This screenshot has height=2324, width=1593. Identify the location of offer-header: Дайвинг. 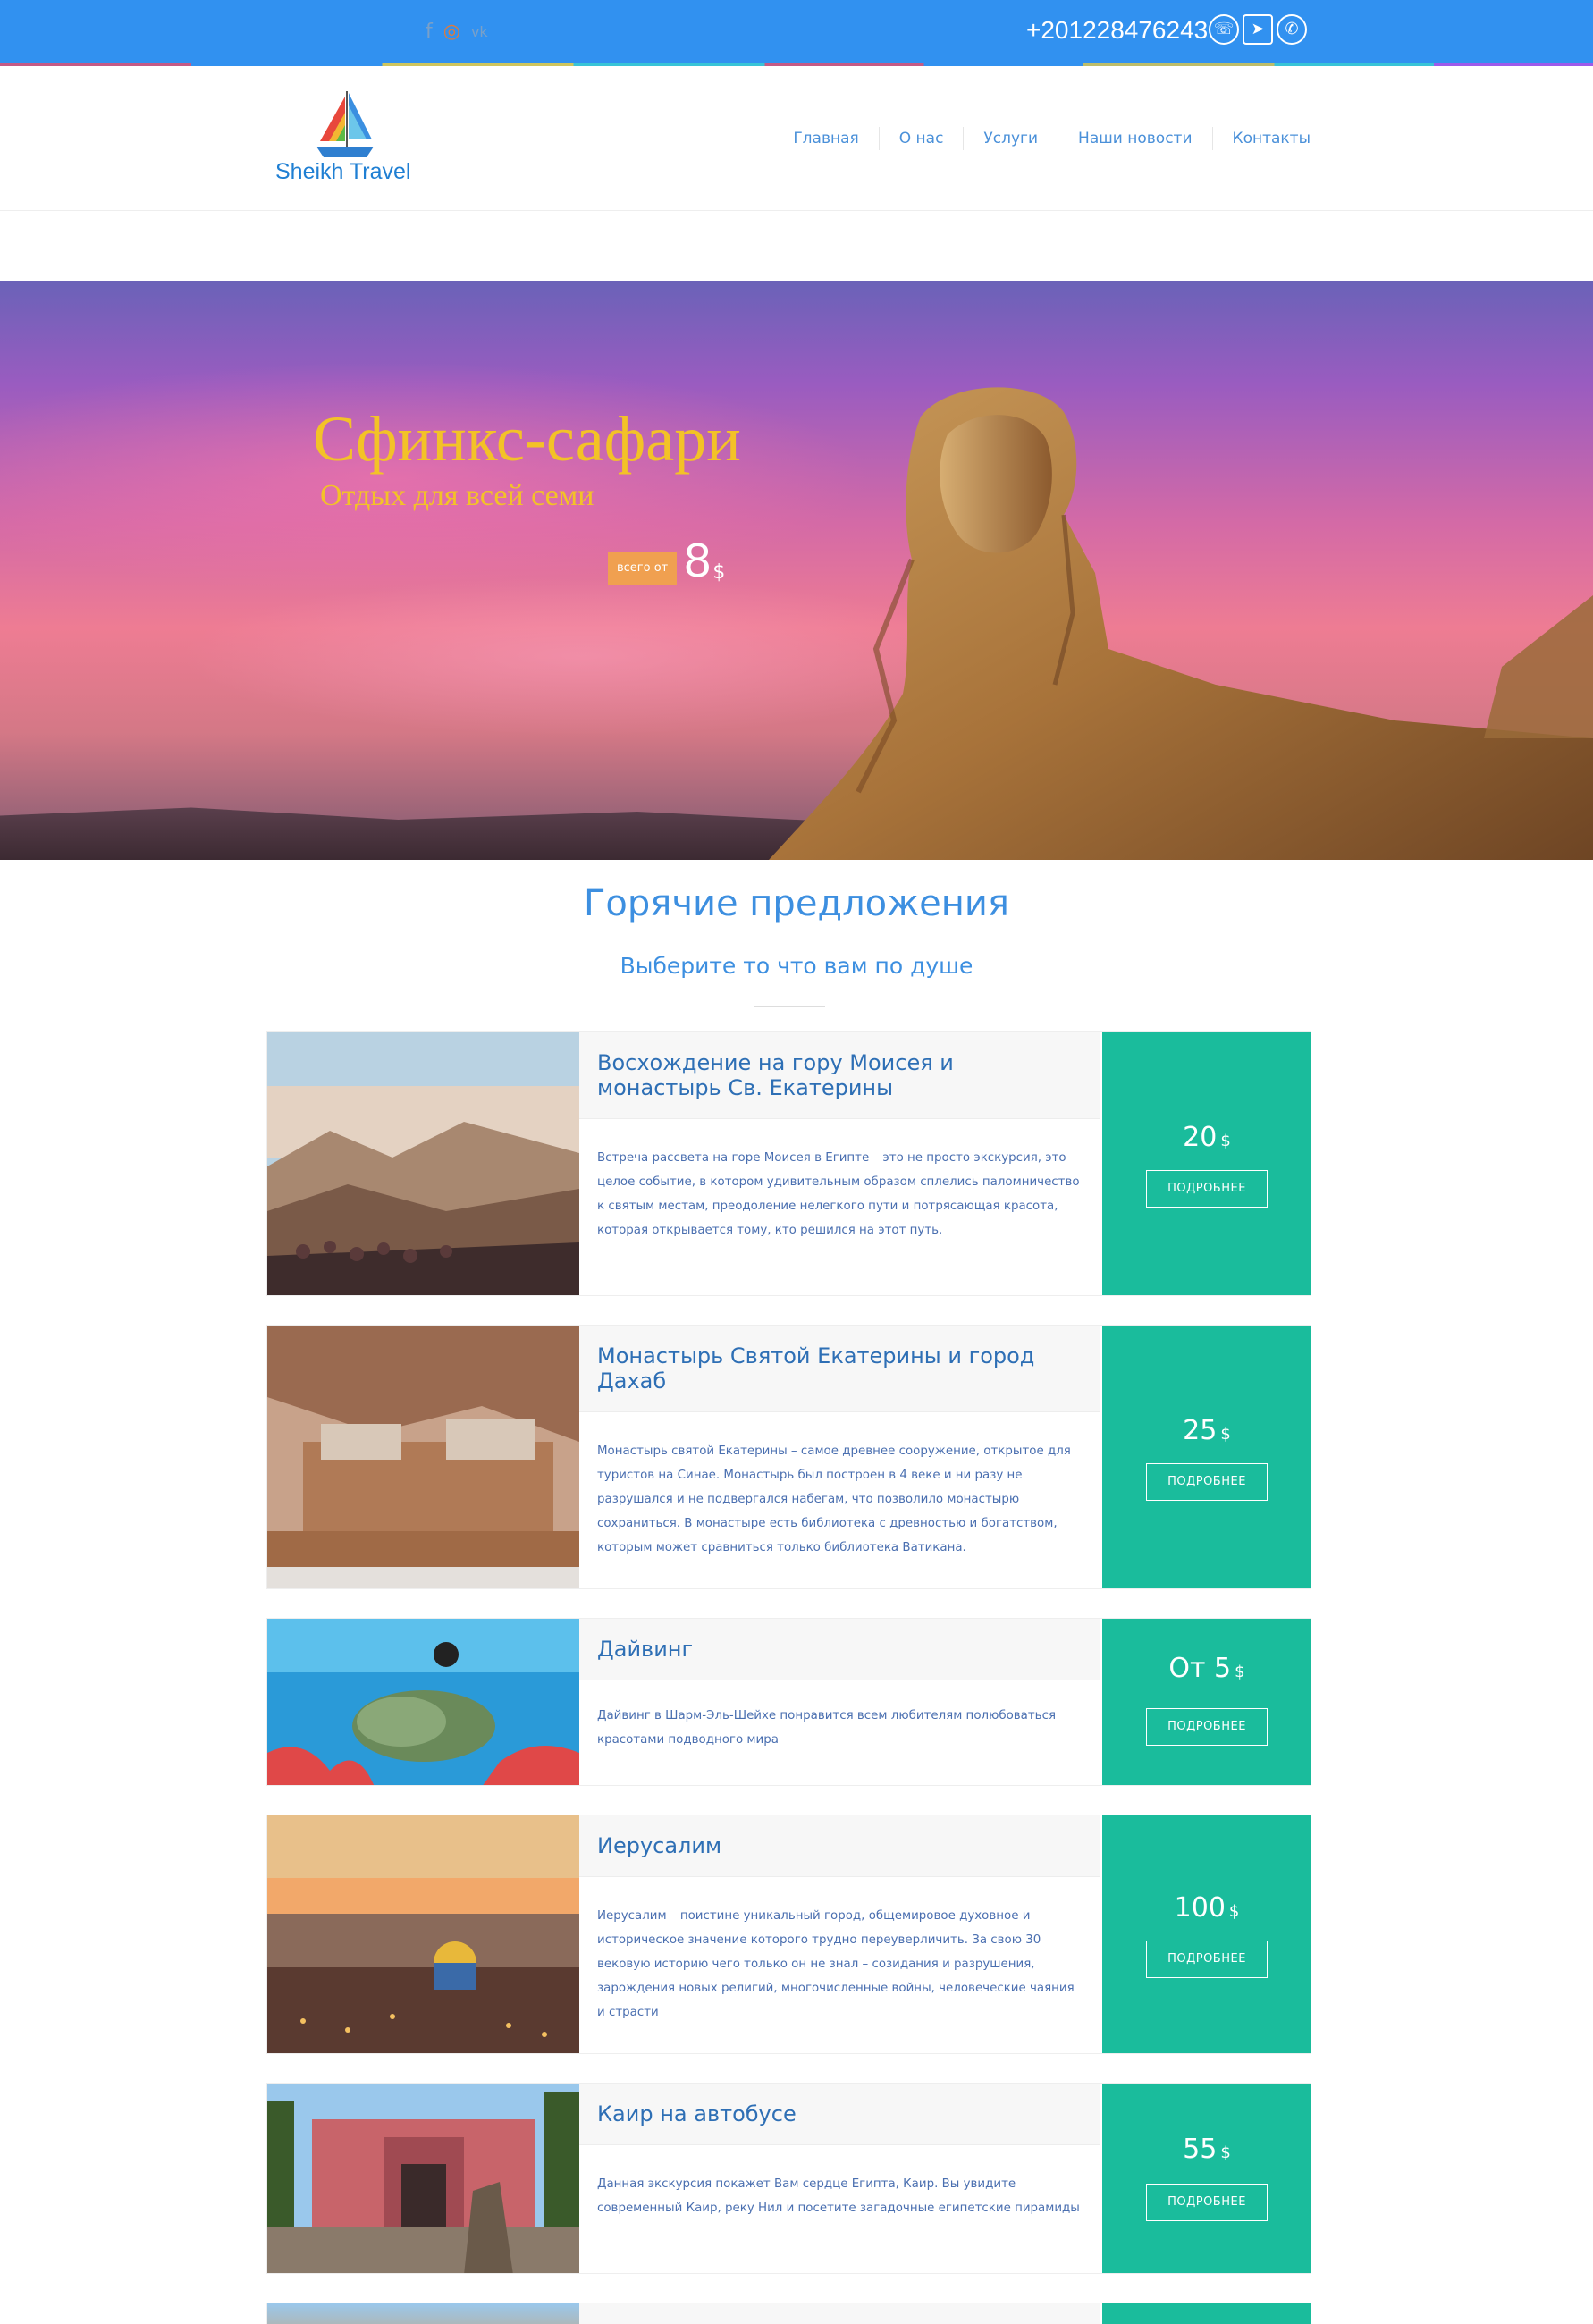
(839, 1649).